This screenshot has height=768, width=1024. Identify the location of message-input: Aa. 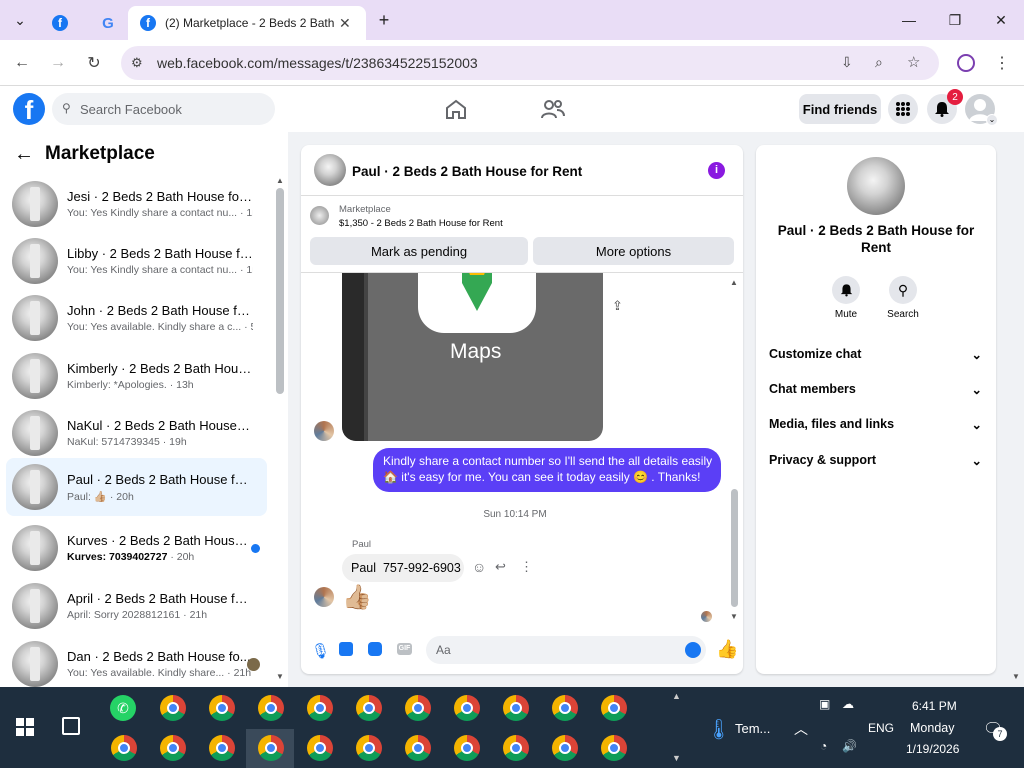
(566, 650).